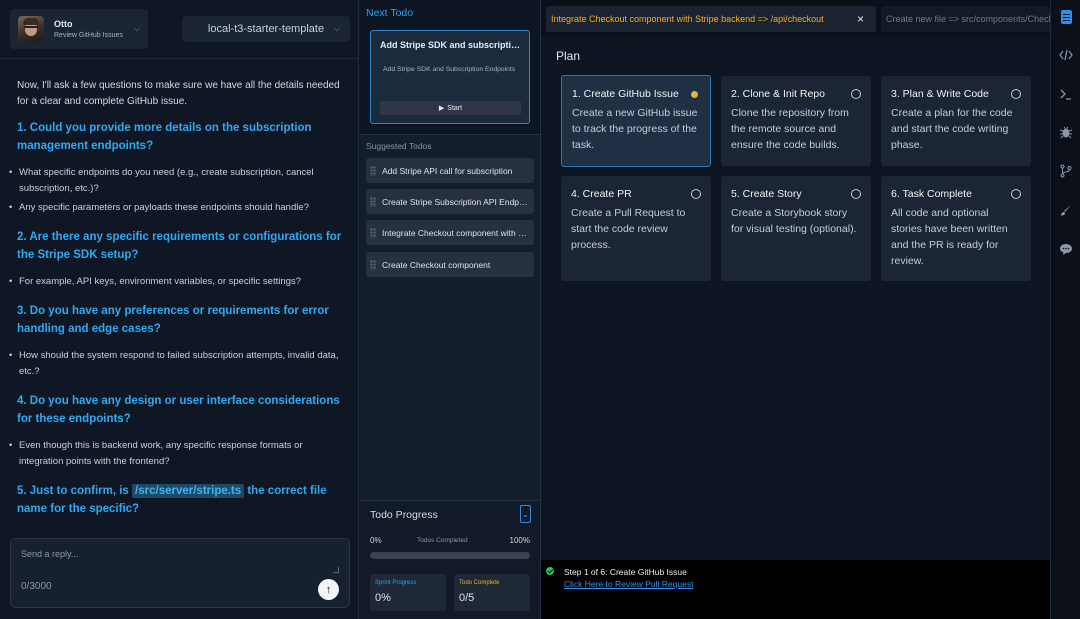 This screenshot has width=1080, height=619. I want to click on avatar, so click(31, 29).